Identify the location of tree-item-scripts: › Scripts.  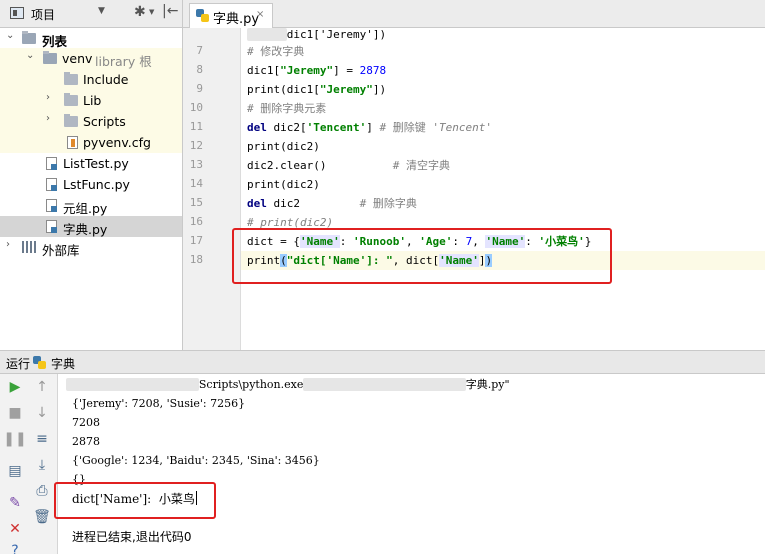
(91, 121).